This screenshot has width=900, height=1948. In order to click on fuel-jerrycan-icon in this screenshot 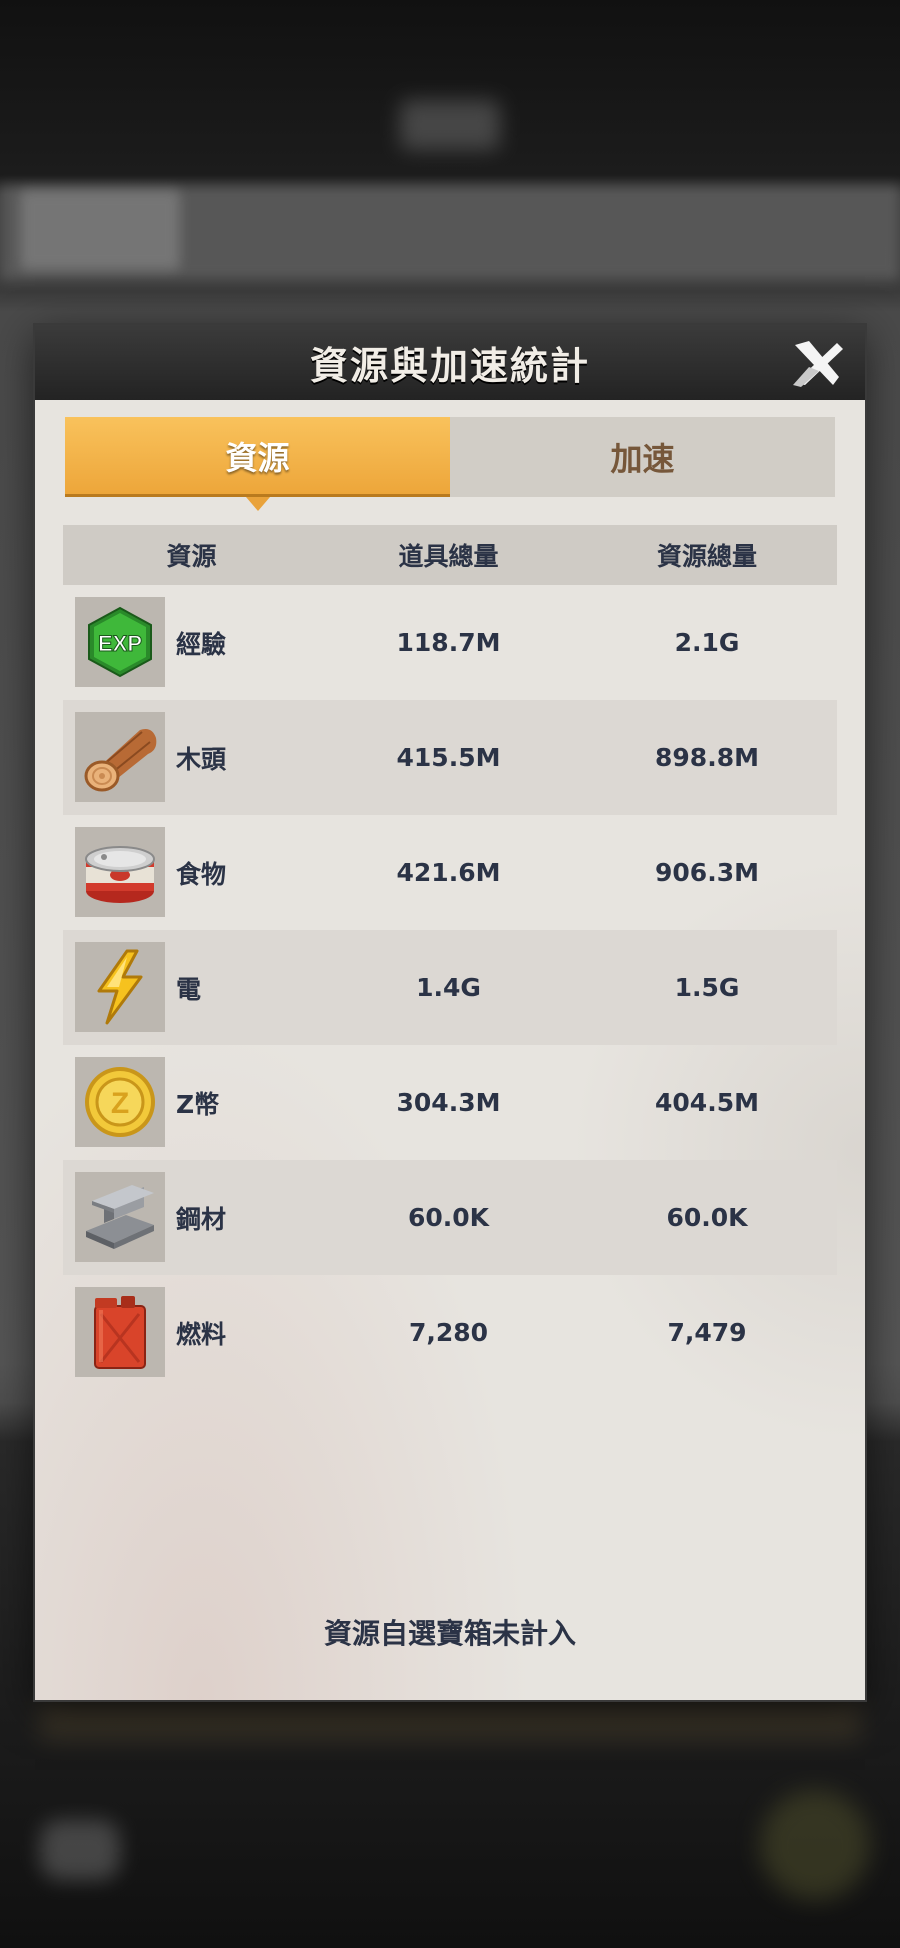, I will do `click(120, 1332)`.